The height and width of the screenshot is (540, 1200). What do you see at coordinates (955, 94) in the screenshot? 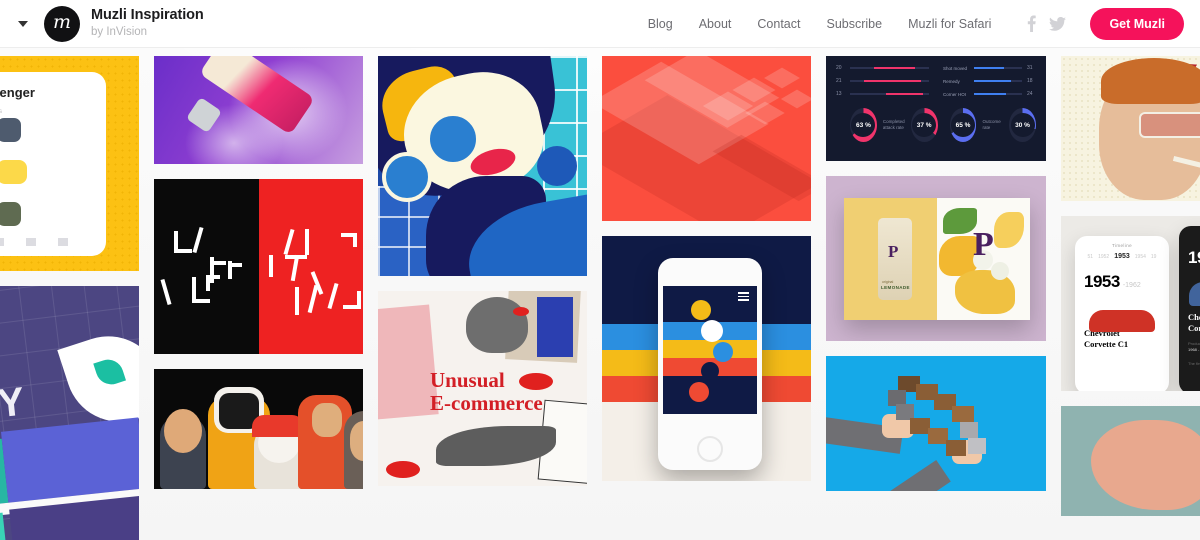
I see `bar-label: Corner HOI` at bounding box center [955, 94].